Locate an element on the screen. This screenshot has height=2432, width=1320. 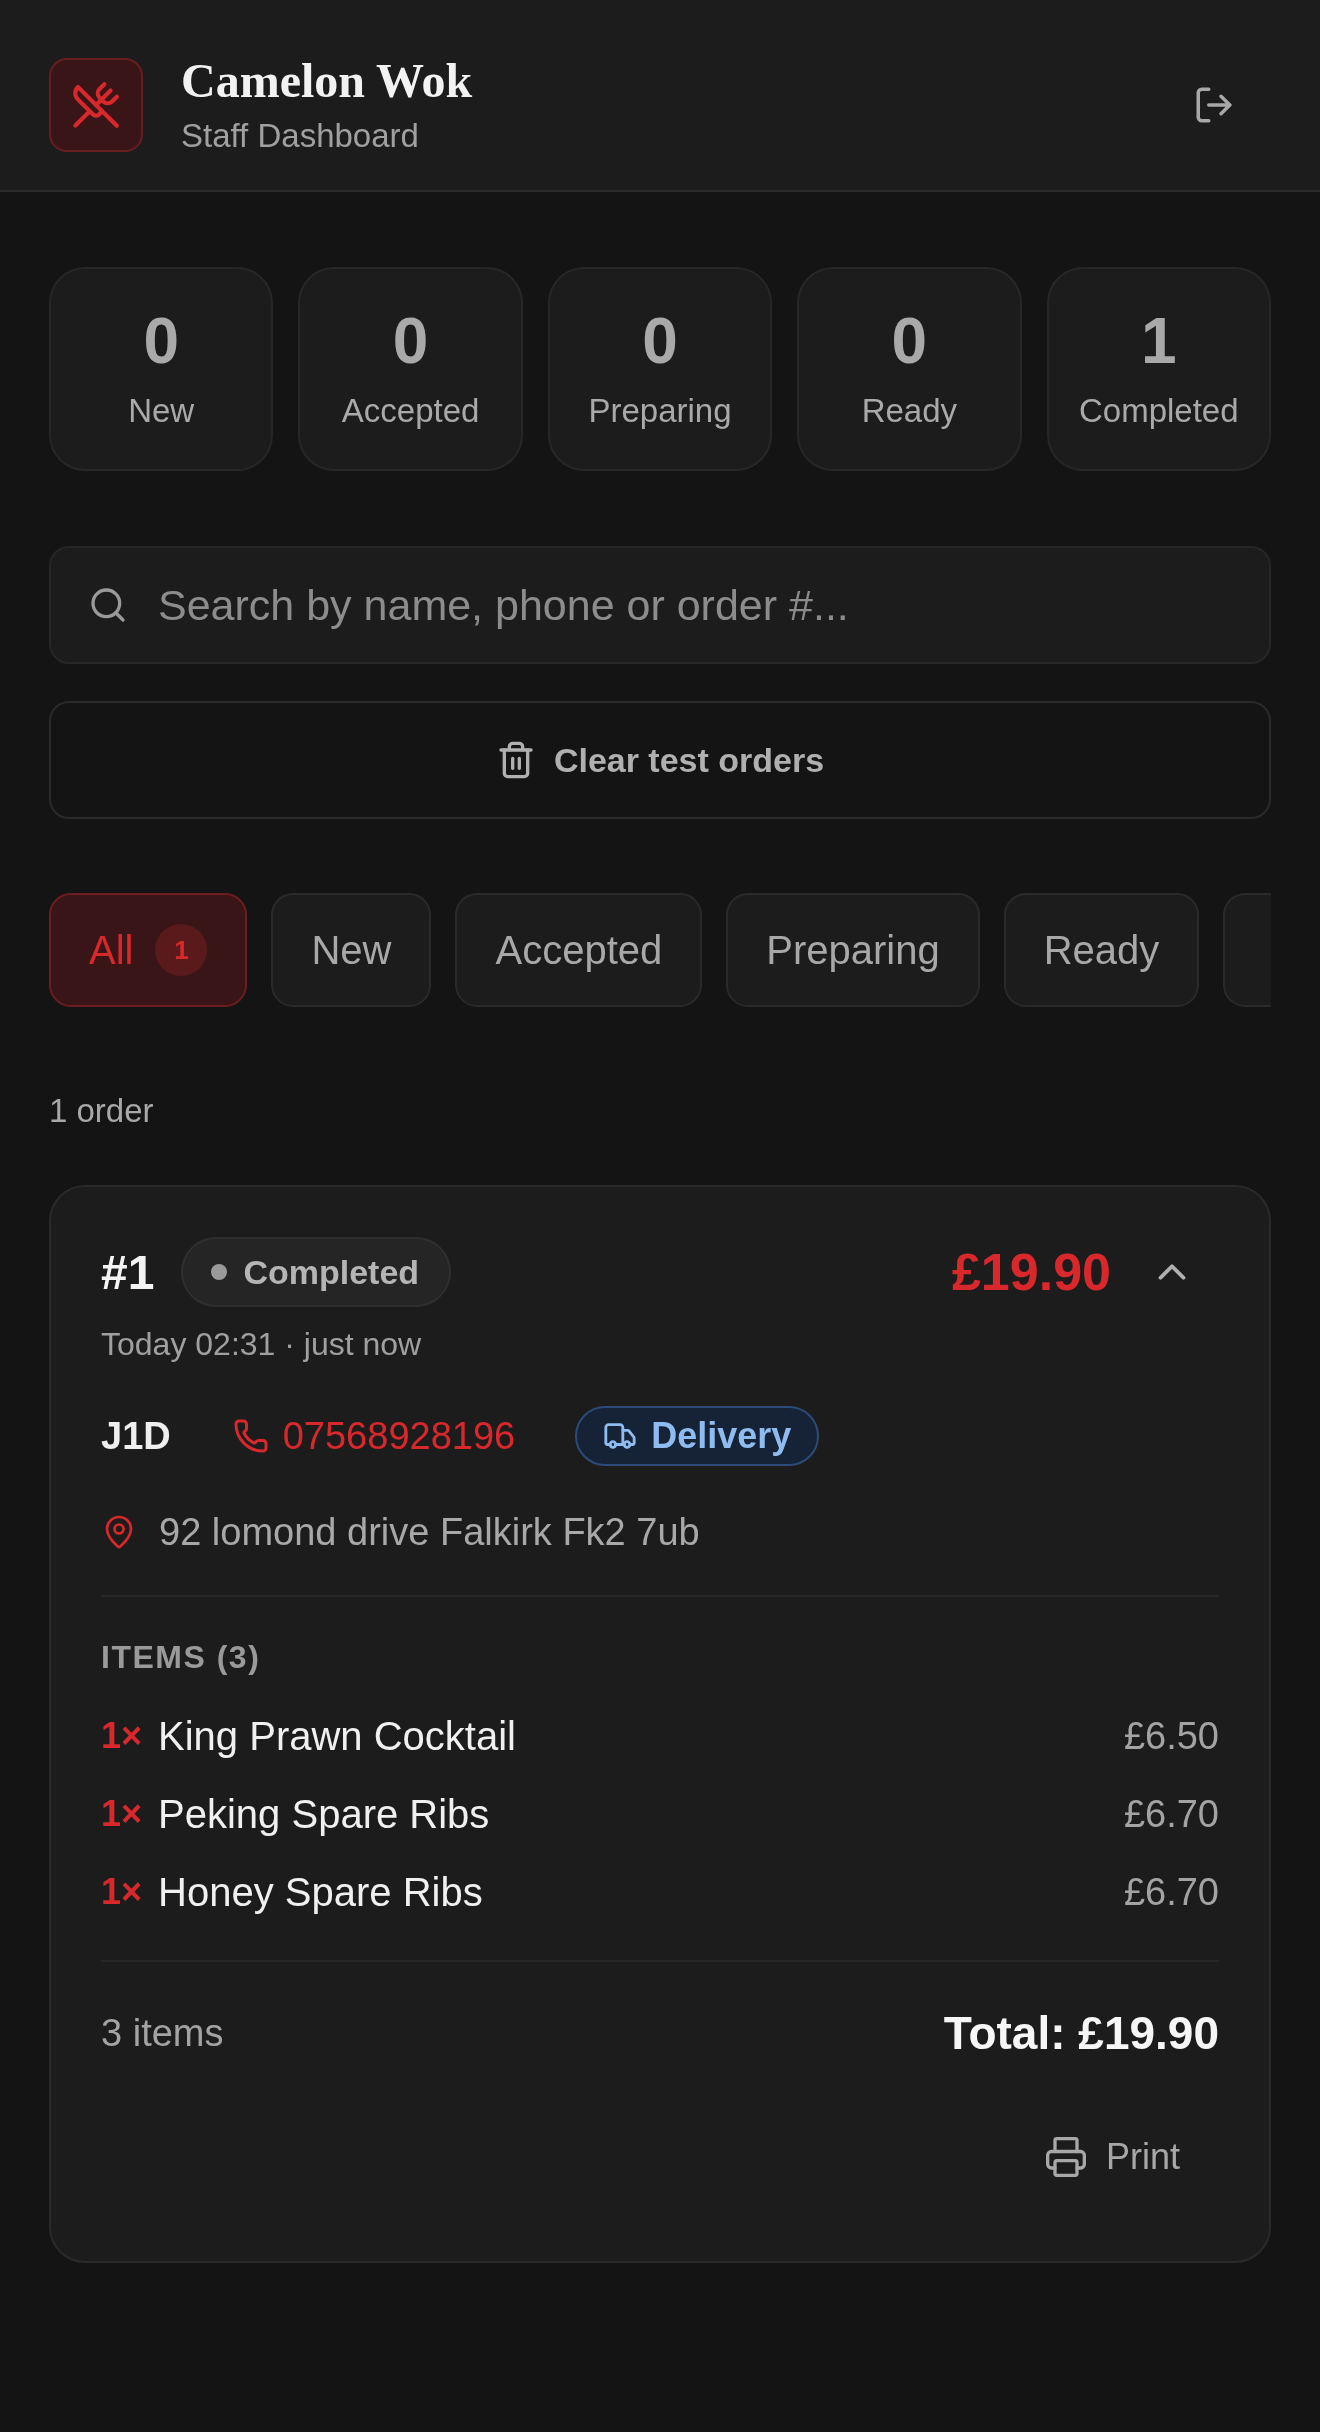
app-subtitle: Staff Dashboard is located at coordinates (300, 136).